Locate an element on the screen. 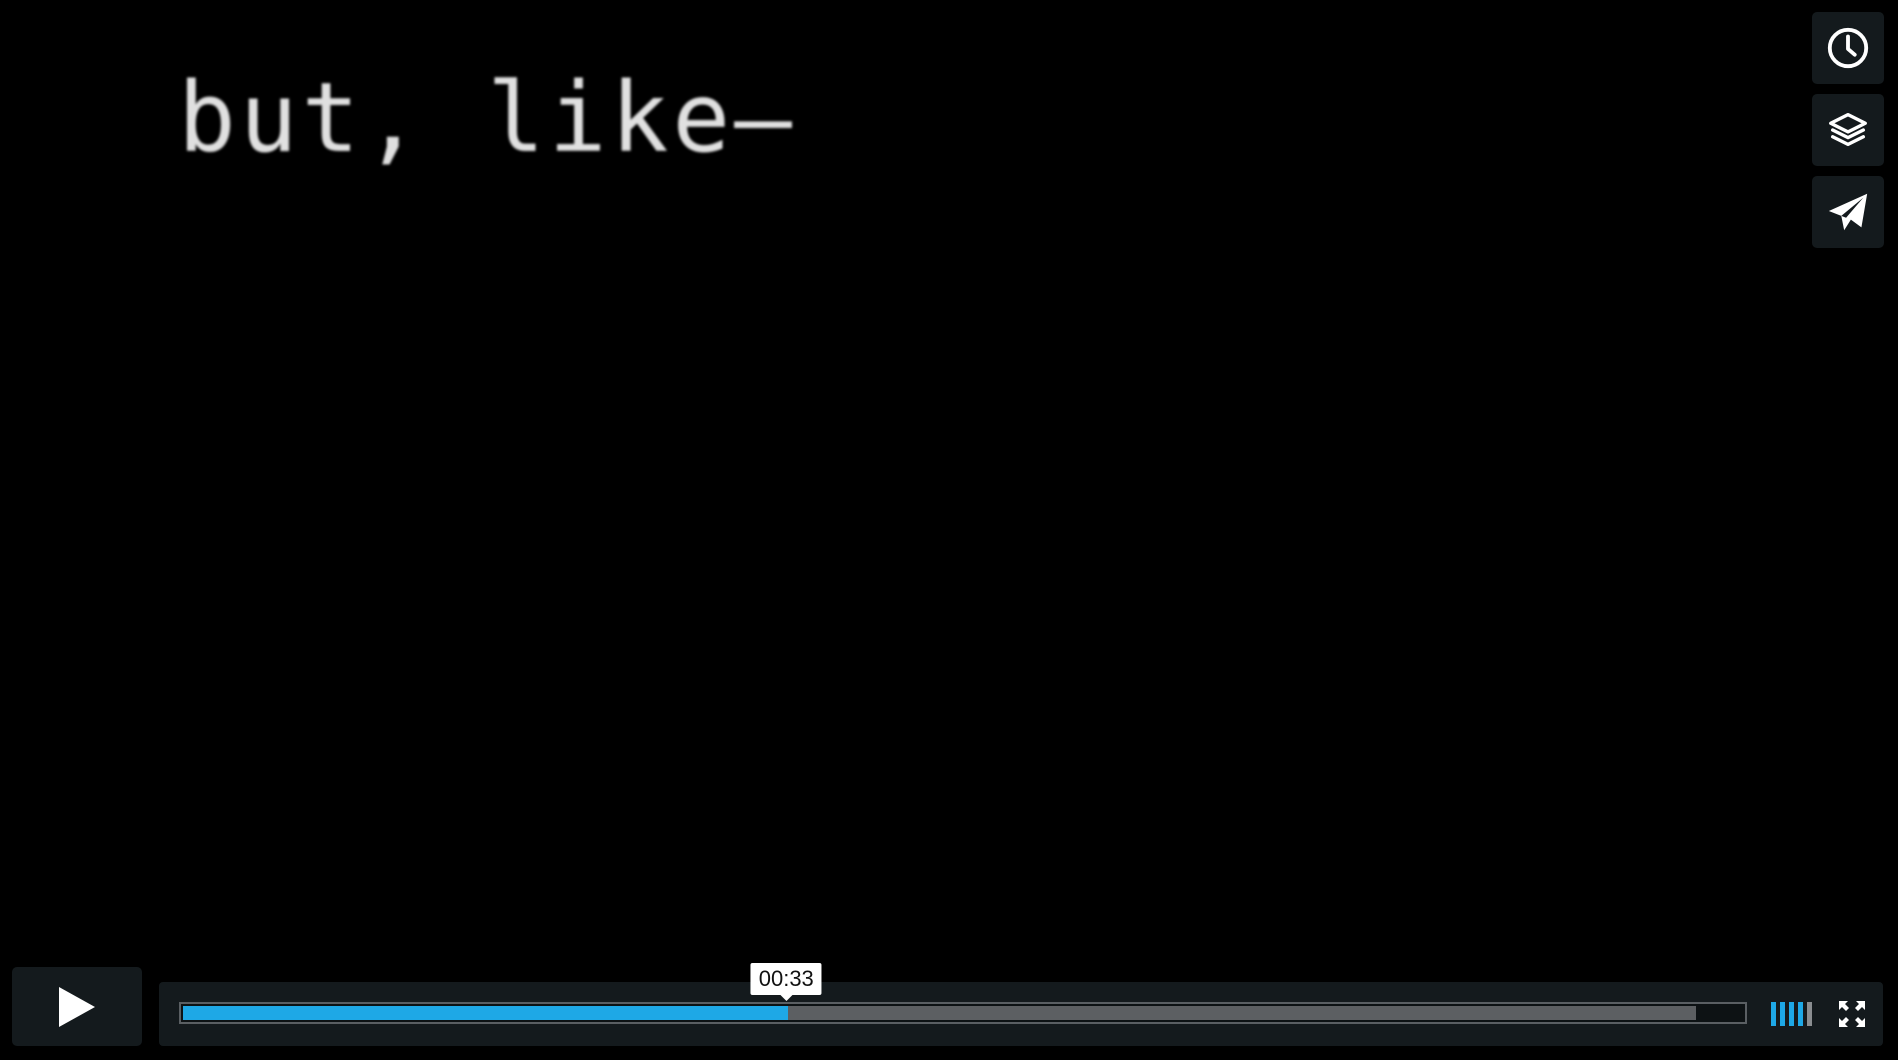 The width and height of the screenshot is (1898, 1060). progress-played is located at coordinates (486, 1013).